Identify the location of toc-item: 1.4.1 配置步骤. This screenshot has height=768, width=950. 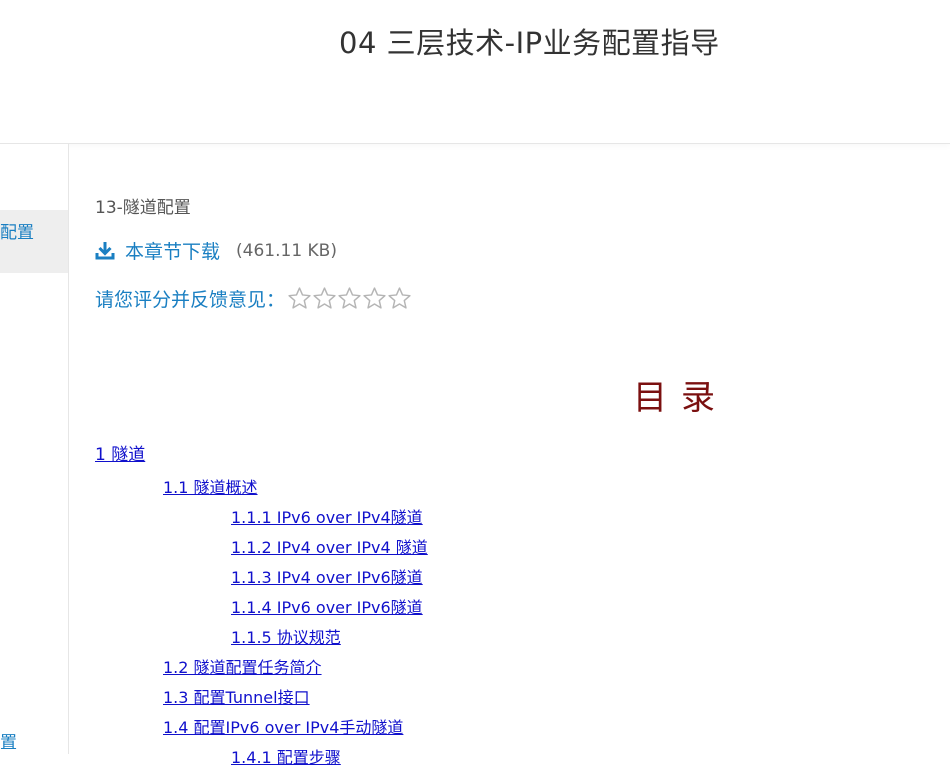
(286, 756).